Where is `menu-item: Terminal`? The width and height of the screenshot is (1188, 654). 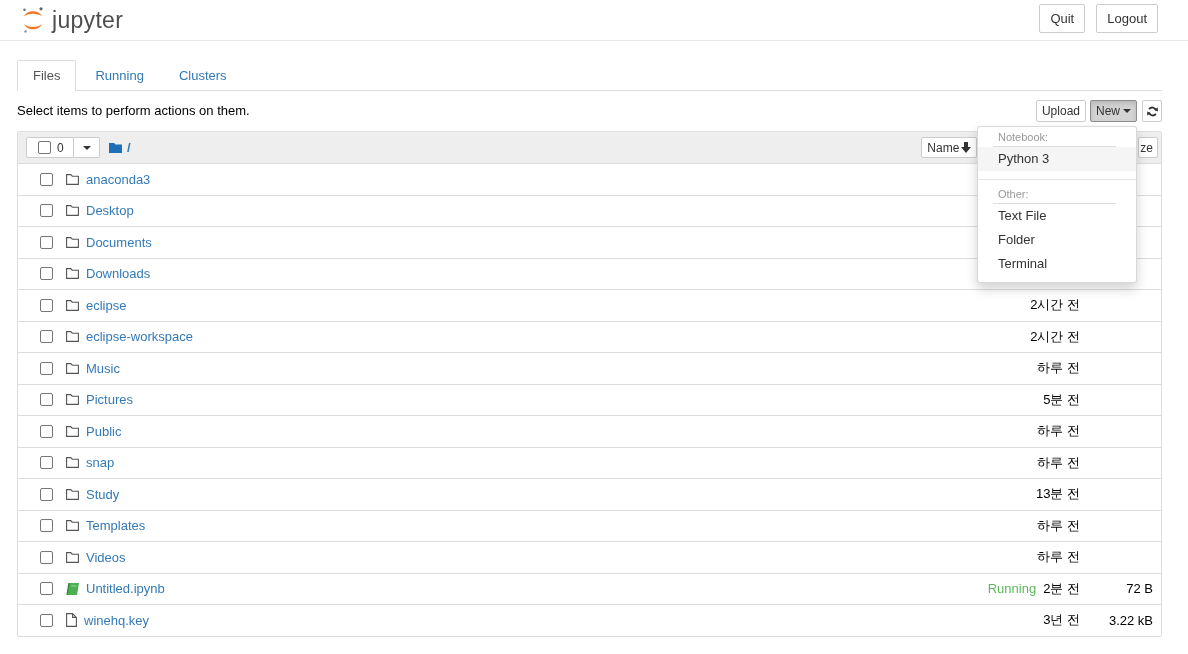
menu-item: Terminal is located at coordinates (1057, 264).